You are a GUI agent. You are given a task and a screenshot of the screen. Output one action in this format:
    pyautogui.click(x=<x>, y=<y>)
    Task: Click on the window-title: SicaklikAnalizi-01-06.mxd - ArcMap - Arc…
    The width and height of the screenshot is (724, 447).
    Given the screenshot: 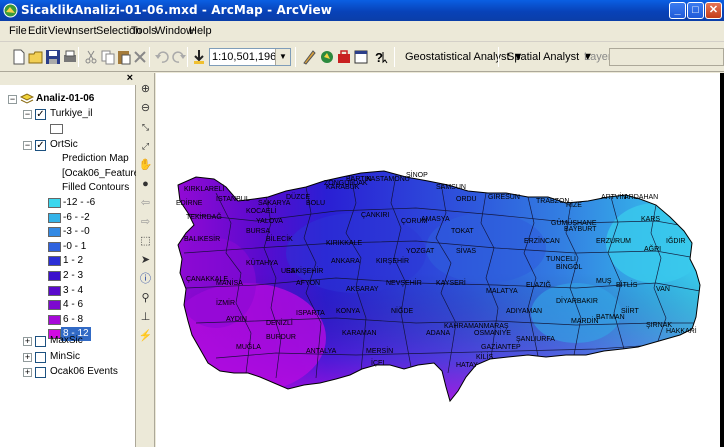 What is the action you would take?
    pyautogui.click(x=176, y=10)
    